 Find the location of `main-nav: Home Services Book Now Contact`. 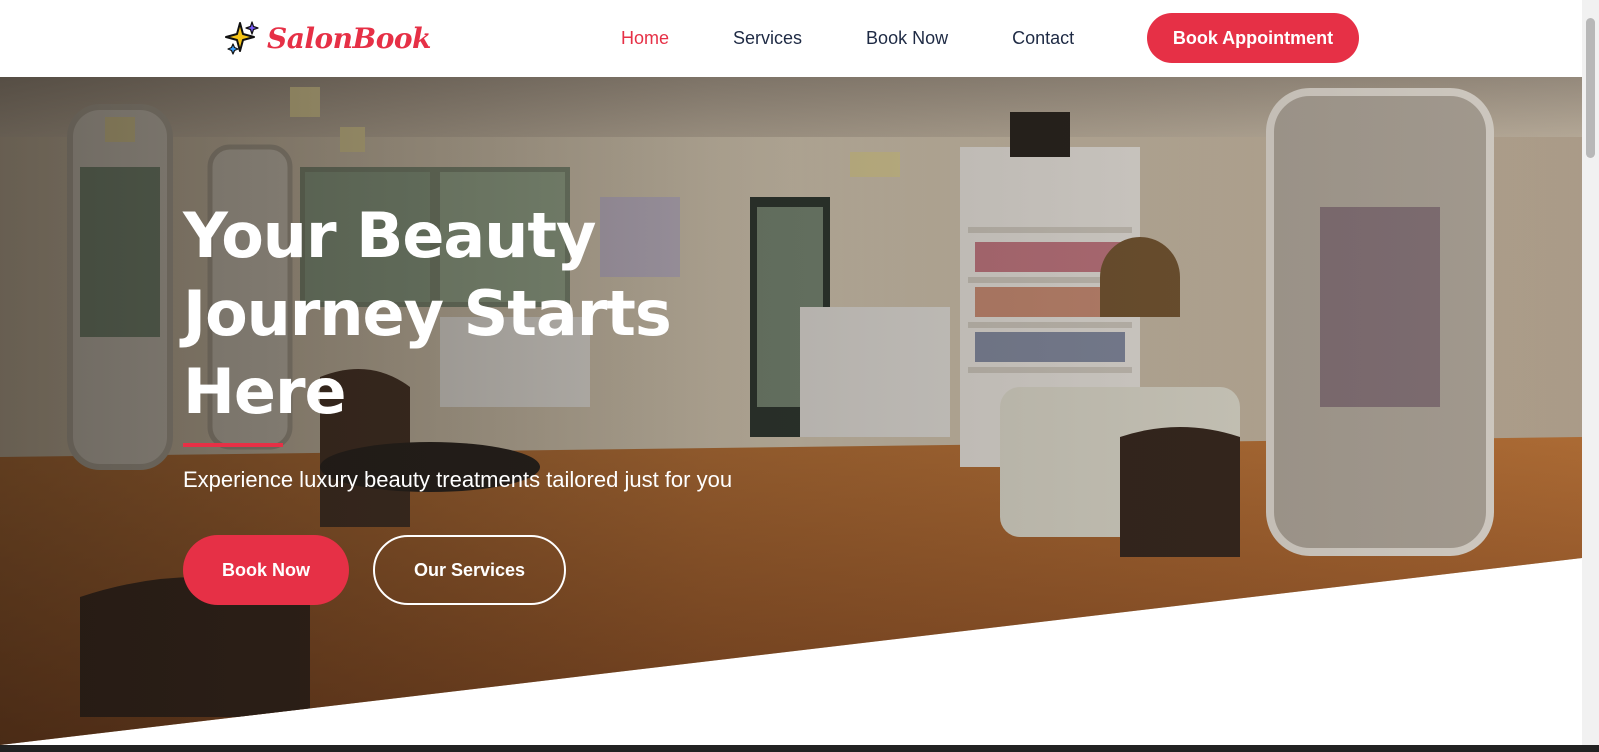

main-nav: Home Services Book Now Contact is located at coordinates (879, 38).